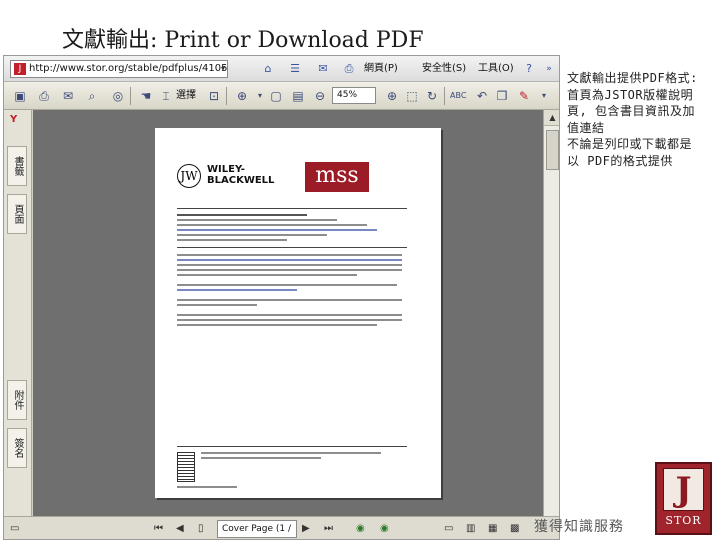  I want to click on scroll-up-icon: ▲, so click(551, 118).